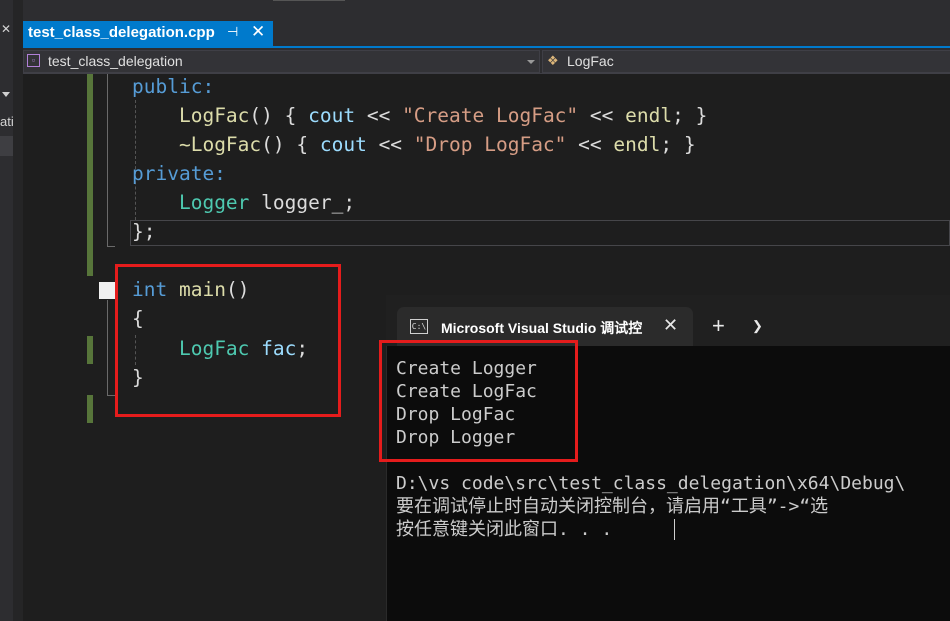  I want to click on code-line: Logger logger_;, so click(243, 203).